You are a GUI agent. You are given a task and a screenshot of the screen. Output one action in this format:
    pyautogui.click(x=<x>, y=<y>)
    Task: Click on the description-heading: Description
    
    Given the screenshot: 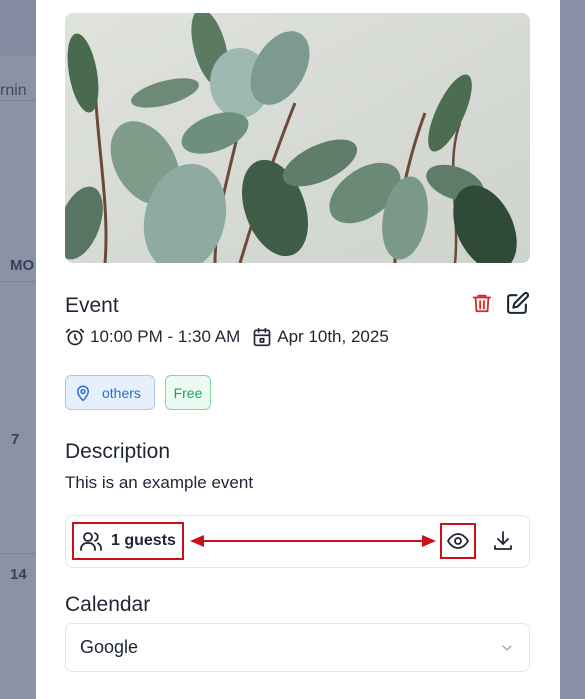 What is the action you would take?
    pyautogui.click(x=118, y=451)
    